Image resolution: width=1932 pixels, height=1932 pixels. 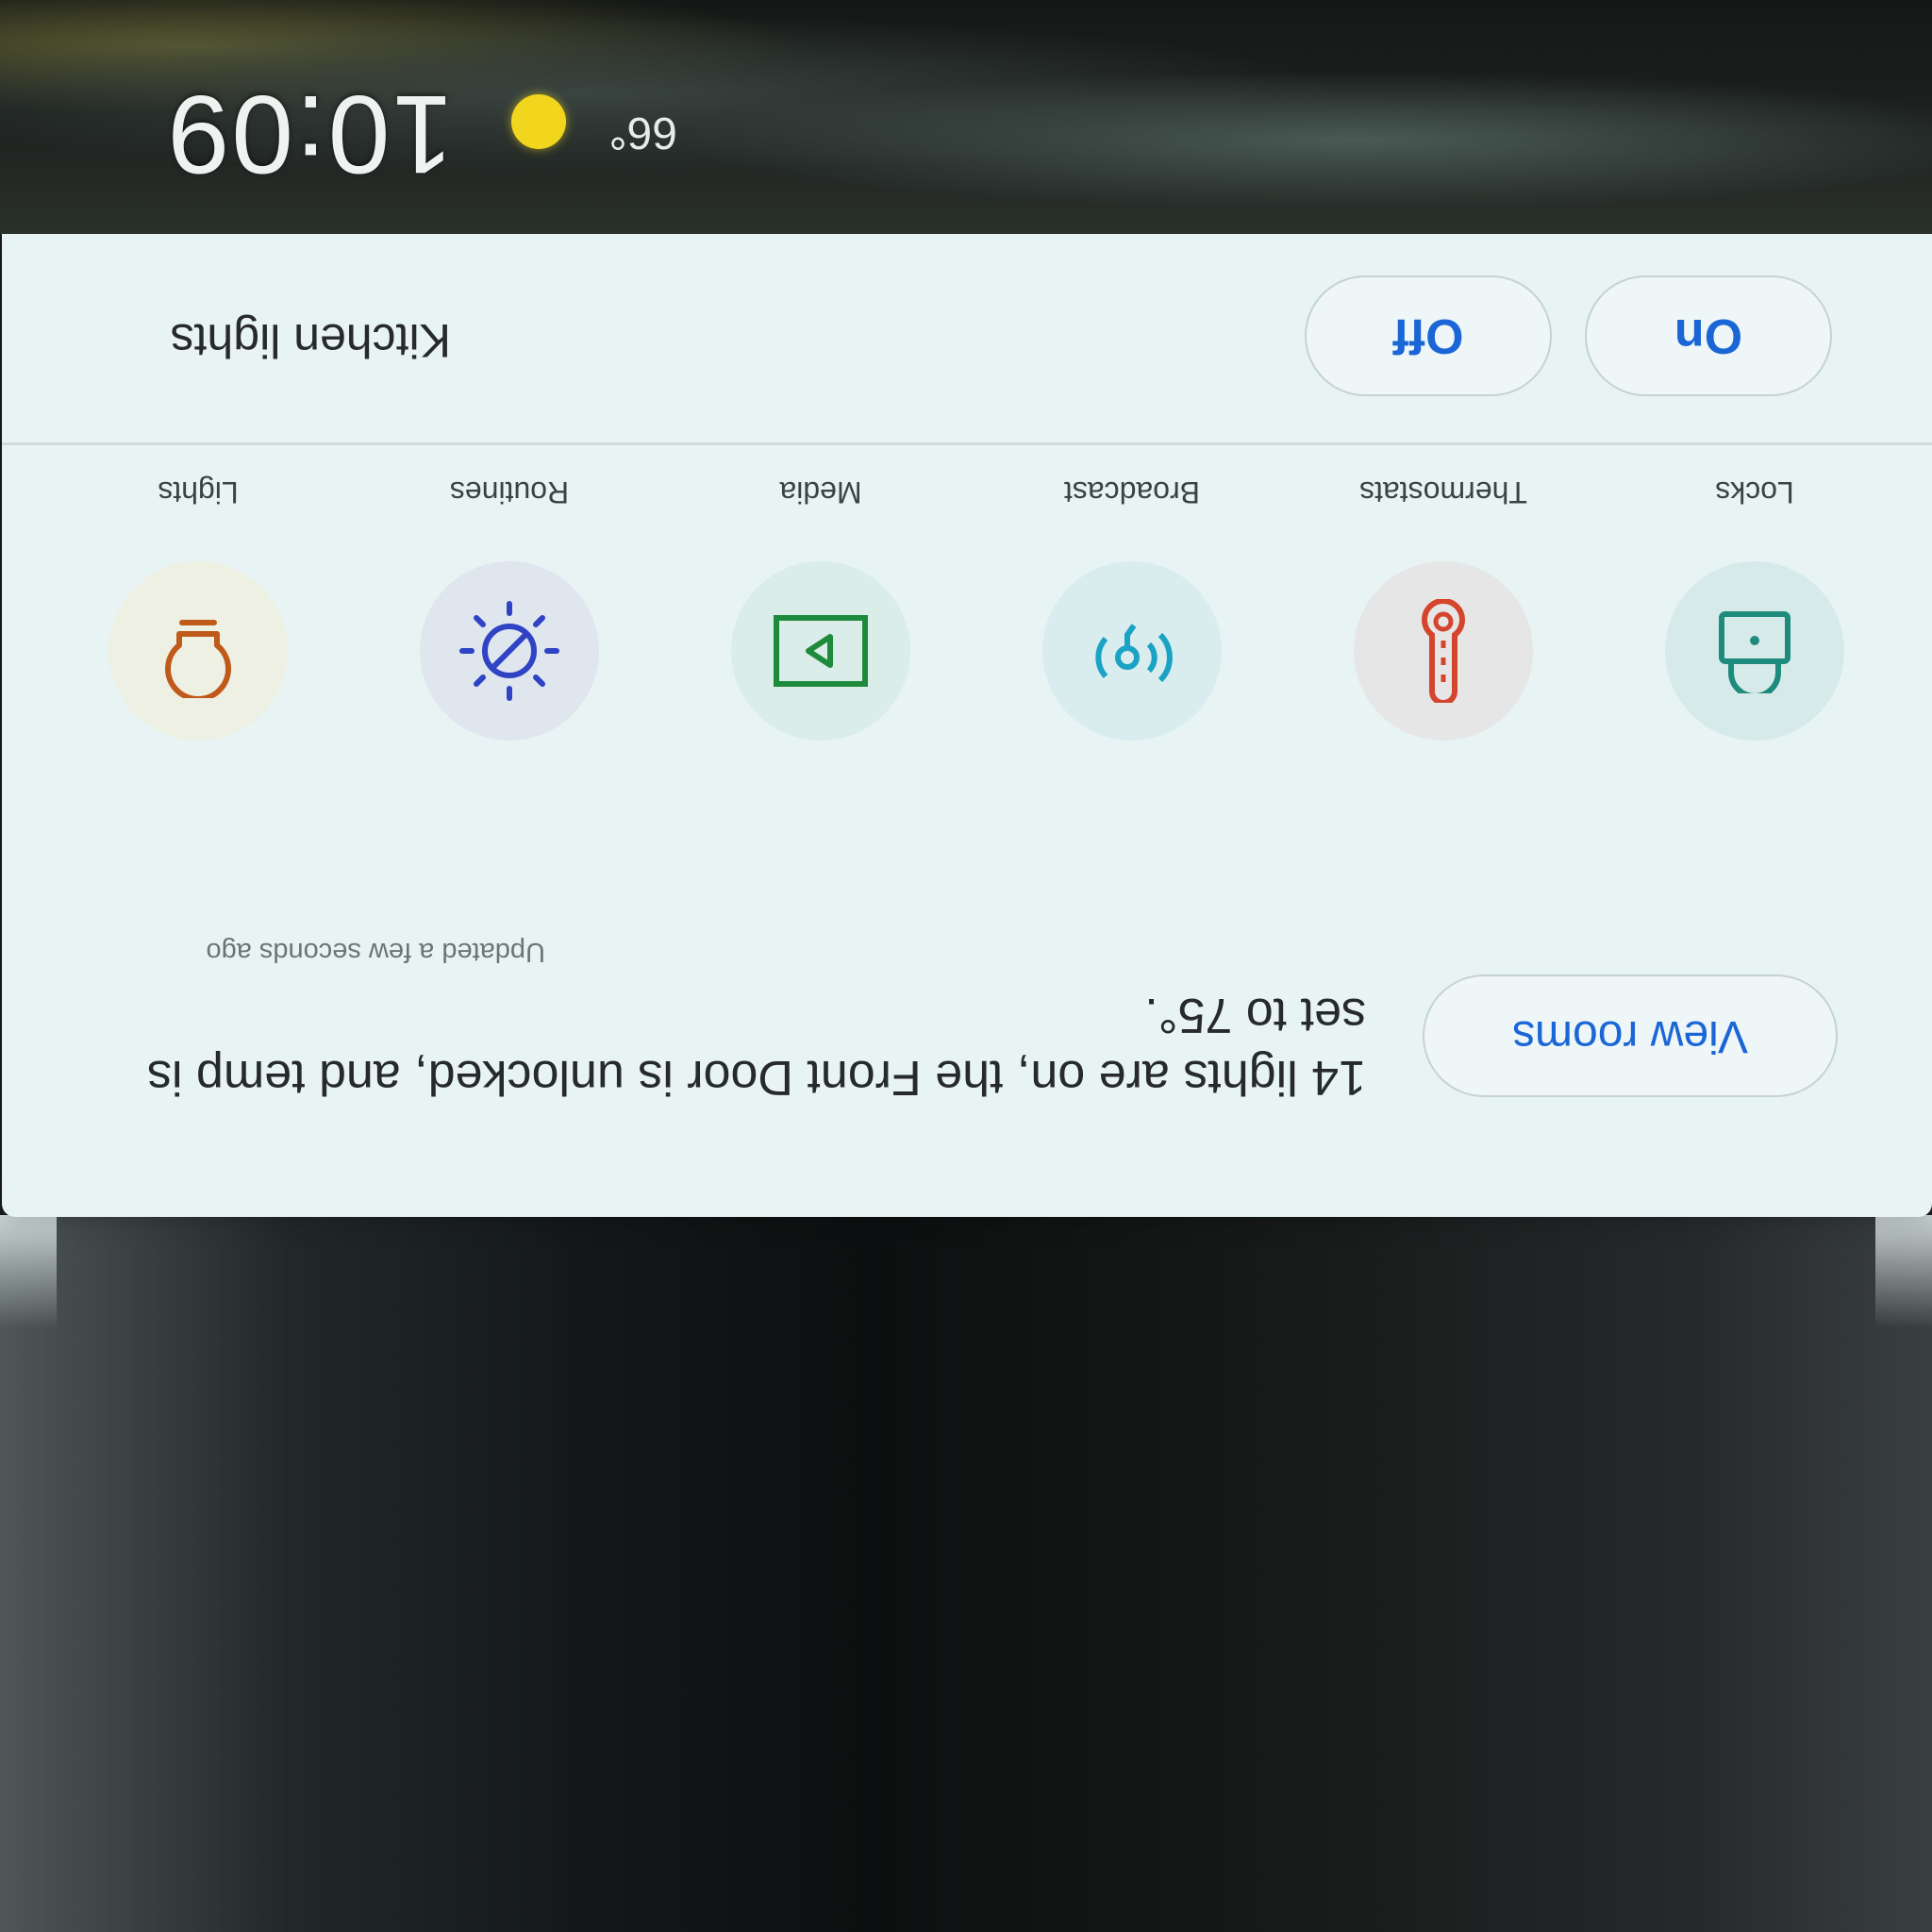 What do you see at coordinates (510, 492) in the screenshot?
I see `category-label: Routines` at bounding box center [510, 492].